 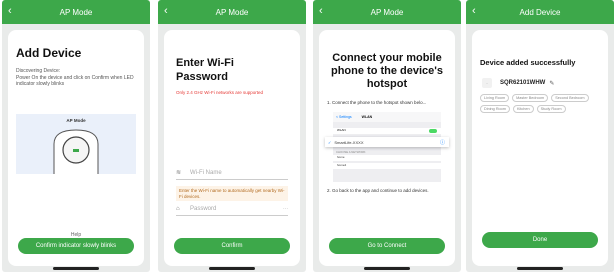 What do you see at coordinates (528, 62) in the screenshot?
I see `page-title: Device added successfully` at bounding box center [528, 62].